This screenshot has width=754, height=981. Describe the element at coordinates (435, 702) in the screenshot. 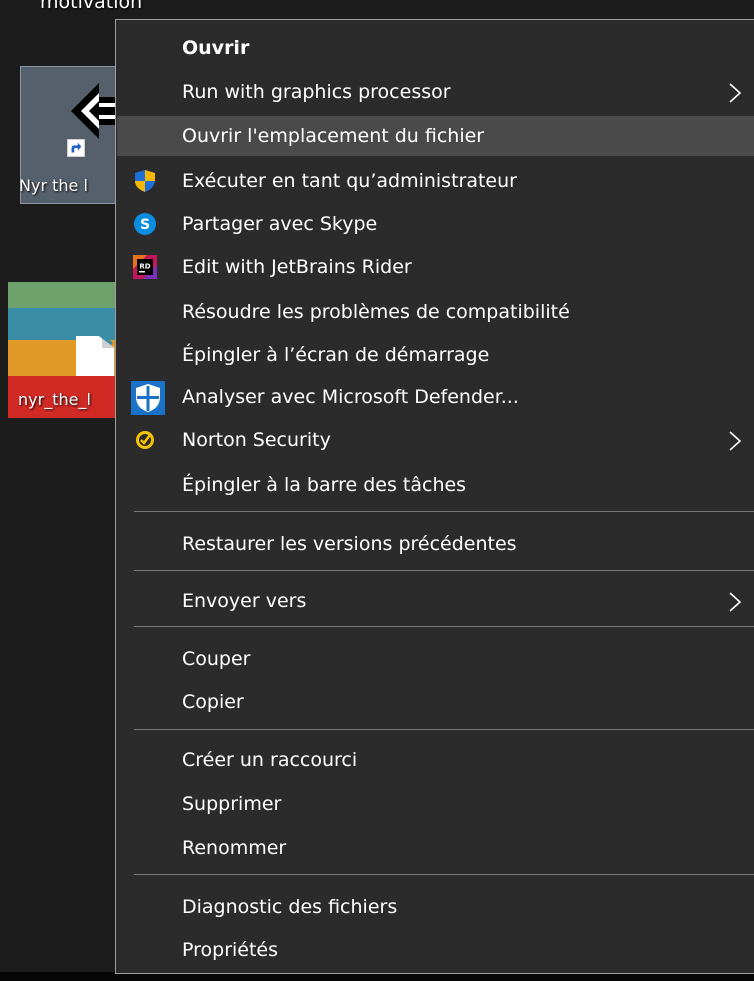

I see `menu-item-copy: Copier` at that location.